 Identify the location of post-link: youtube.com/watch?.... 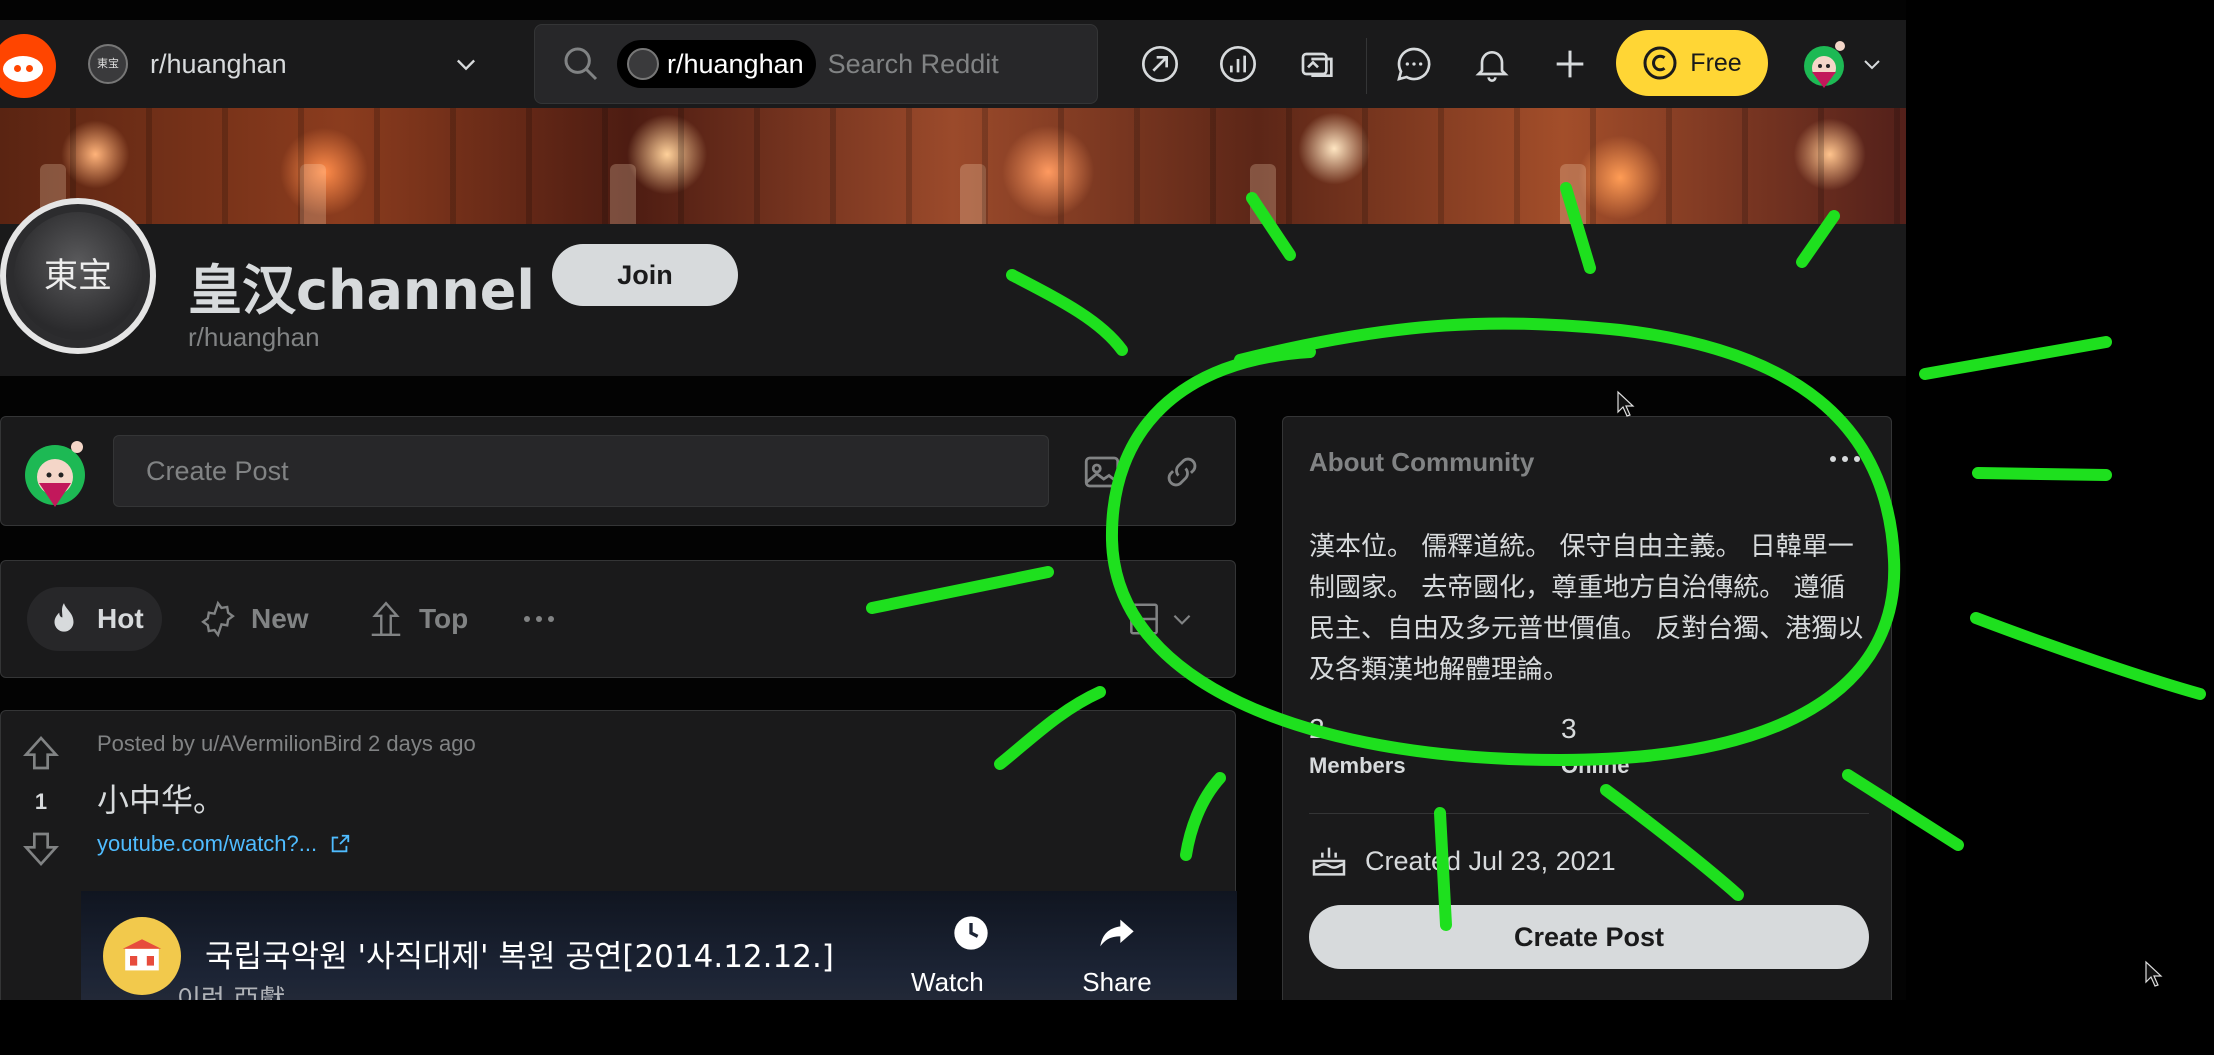
(224, 844).